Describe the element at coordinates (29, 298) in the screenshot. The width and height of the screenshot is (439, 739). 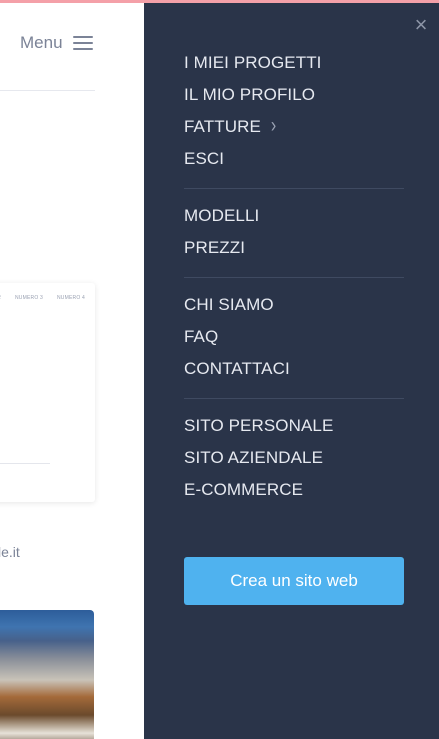
I see `card-column-label: NUMERO 3` at that location.